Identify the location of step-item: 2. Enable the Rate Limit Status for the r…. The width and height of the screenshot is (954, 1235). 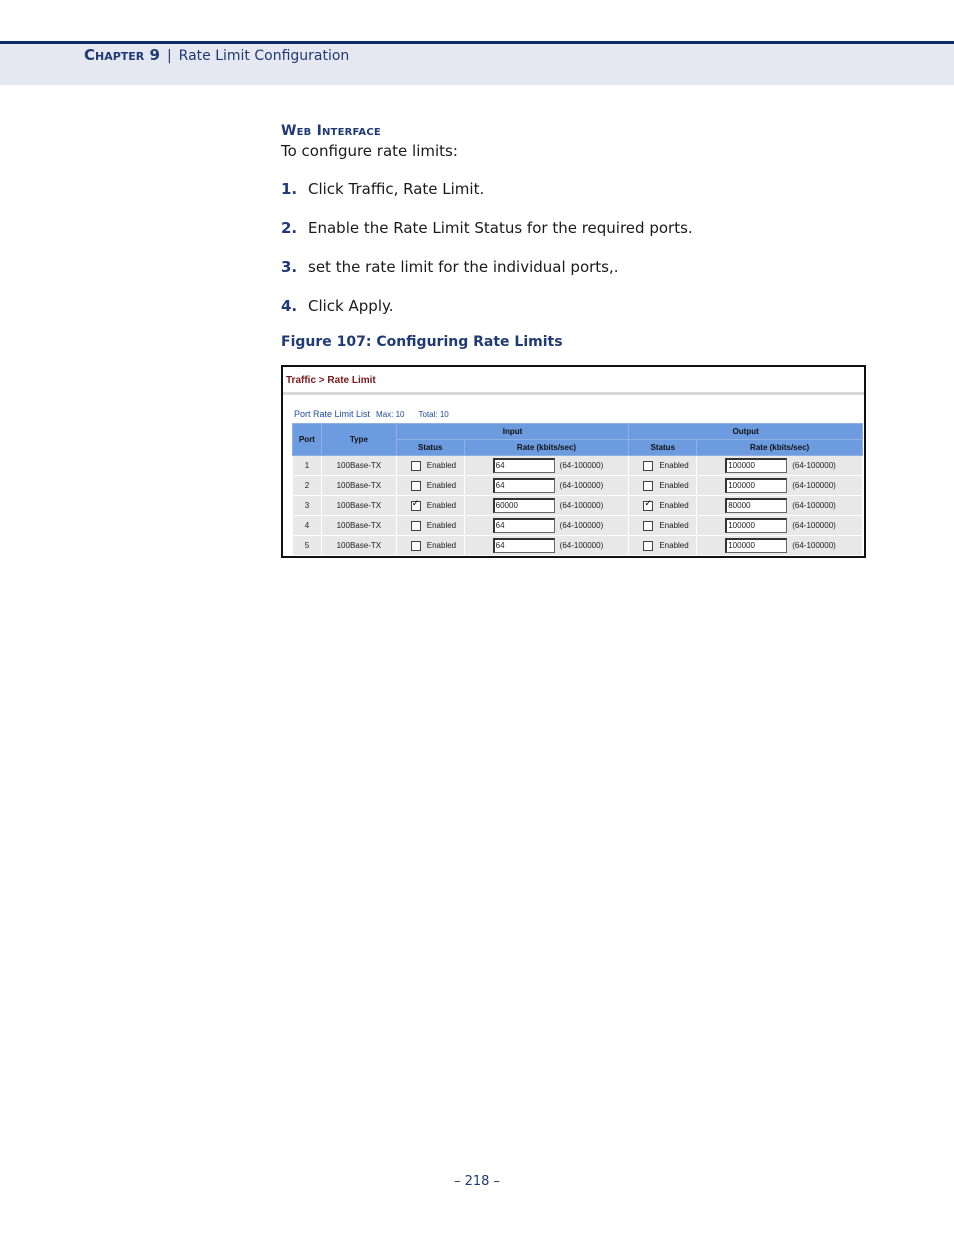
(487, 228).